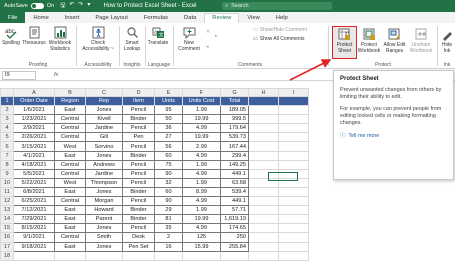  Describe the element at coordinates (364, 136) in the screenshot. I see `tell-me-more-label: Tell me more` at that location.